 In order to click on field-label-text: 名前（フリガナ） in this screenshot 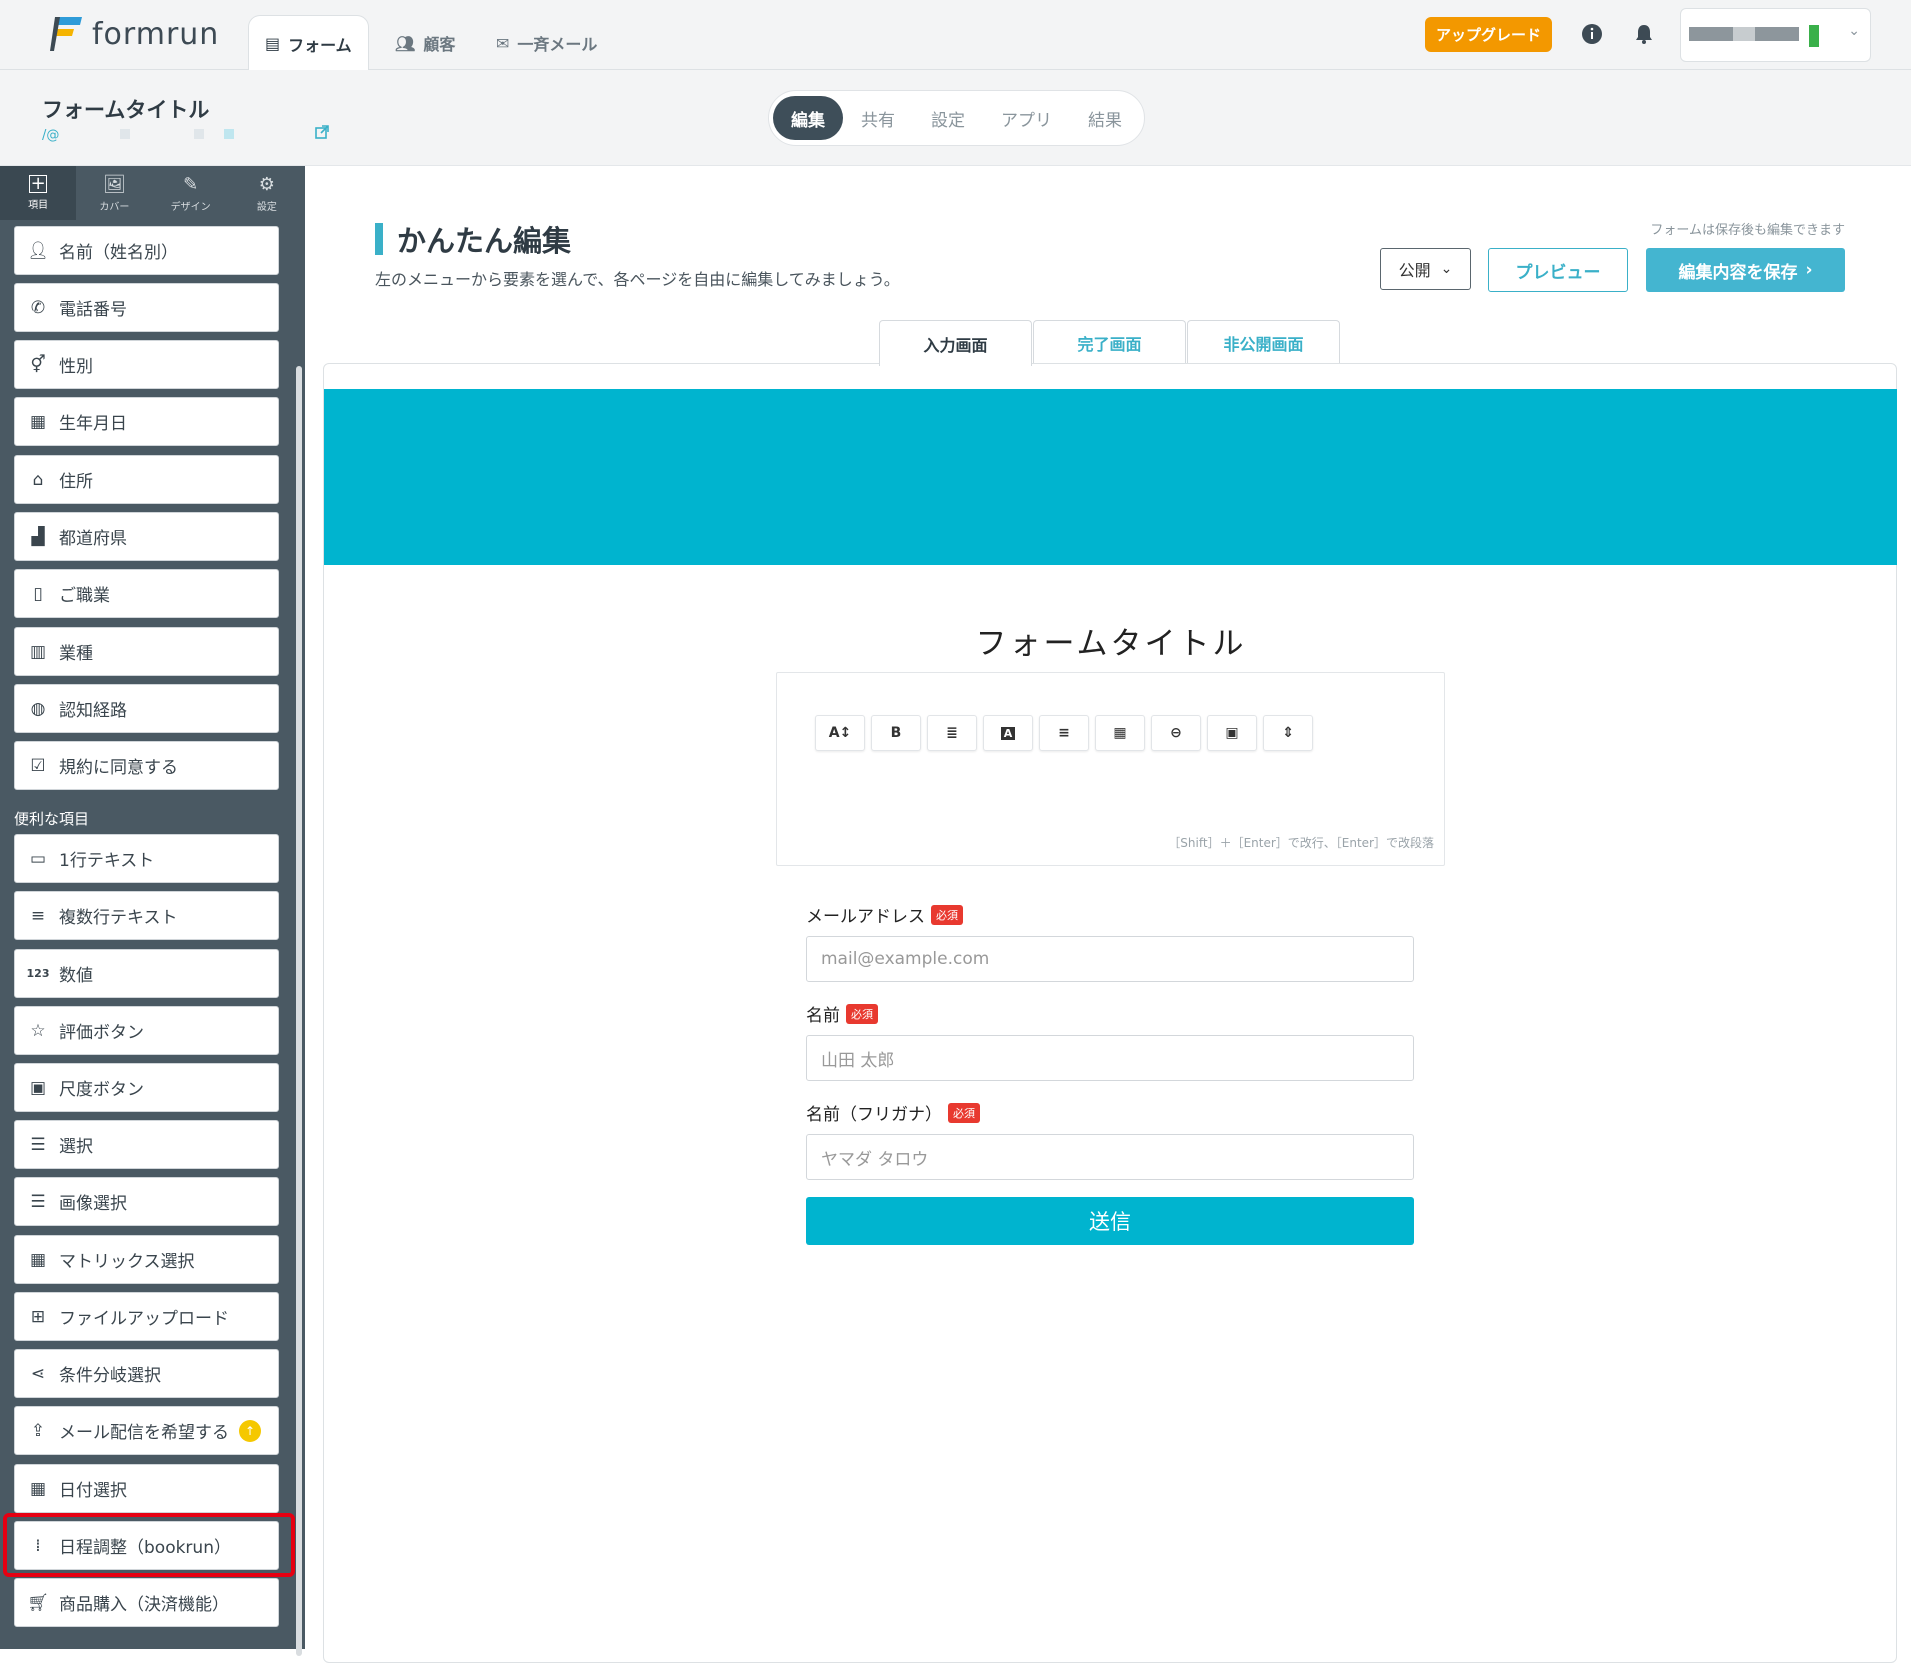, I will do `click(874, 1115)`.